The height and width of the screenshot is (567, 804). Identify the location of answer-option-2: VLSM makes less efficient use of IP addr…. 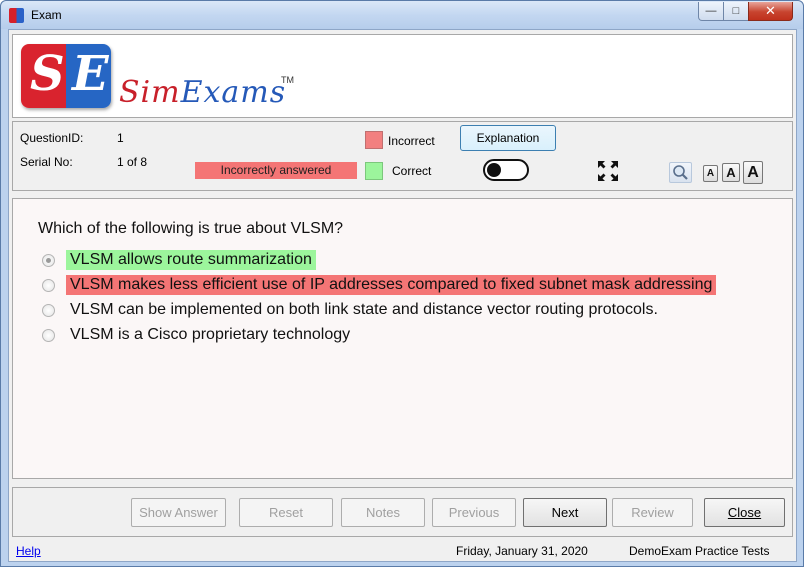
(379, 285).